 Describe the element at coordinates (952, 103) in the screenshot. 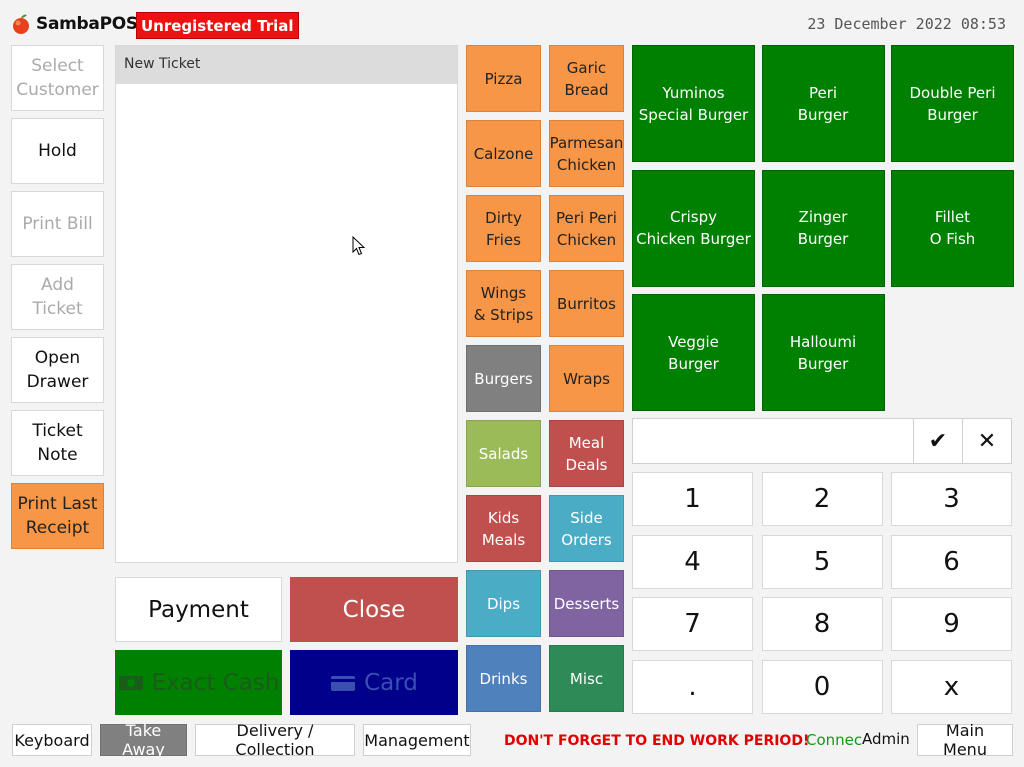

I see `product-button: Double Peri Burger` at that location.